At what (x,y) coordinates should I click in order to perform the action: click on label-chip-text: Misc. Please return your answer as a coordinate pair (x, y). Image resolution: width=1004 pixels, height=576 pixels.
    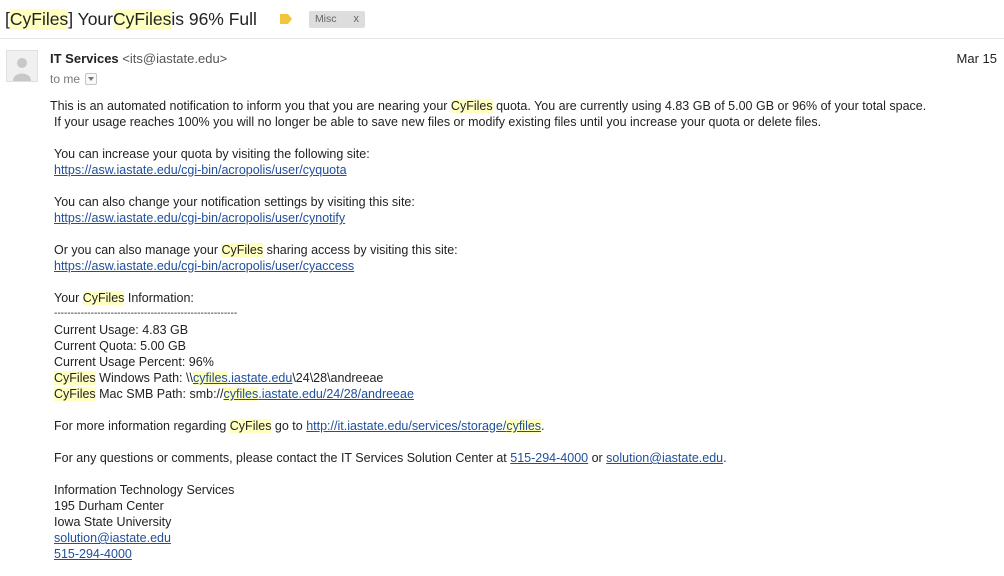
    Looking at the image, I should click on (325, 19).